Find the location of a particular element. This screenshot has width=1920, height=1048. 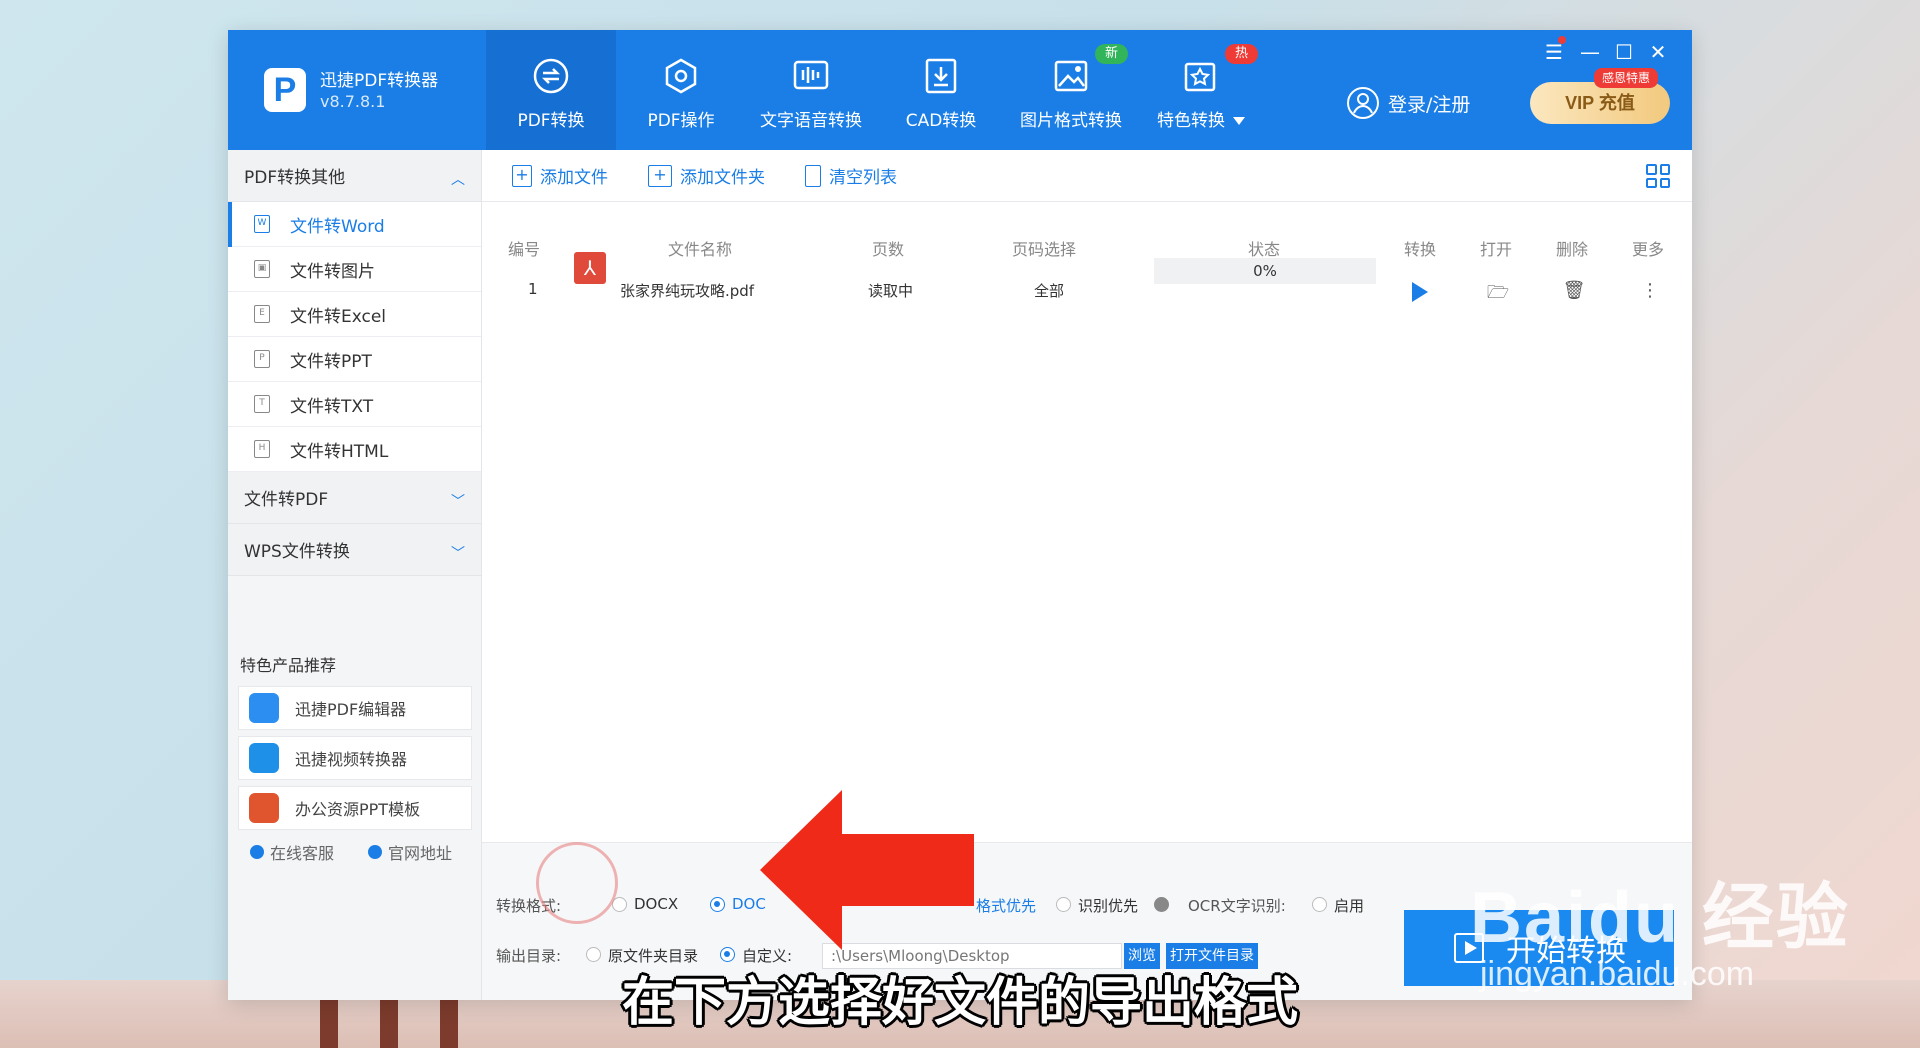

service-label: 在线客服 is located at coordinates (302, 853).